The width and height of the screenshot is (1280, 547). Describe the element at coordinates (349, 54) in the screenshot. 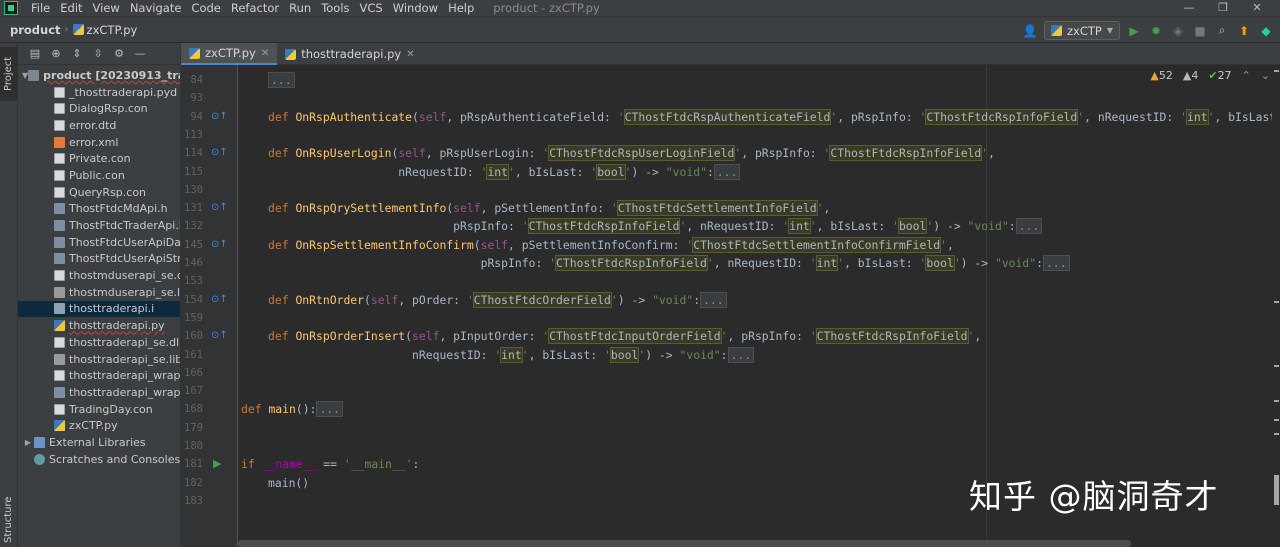

I see `tab-thosttraderapi: thosttraderapi.py ✕` at that location.